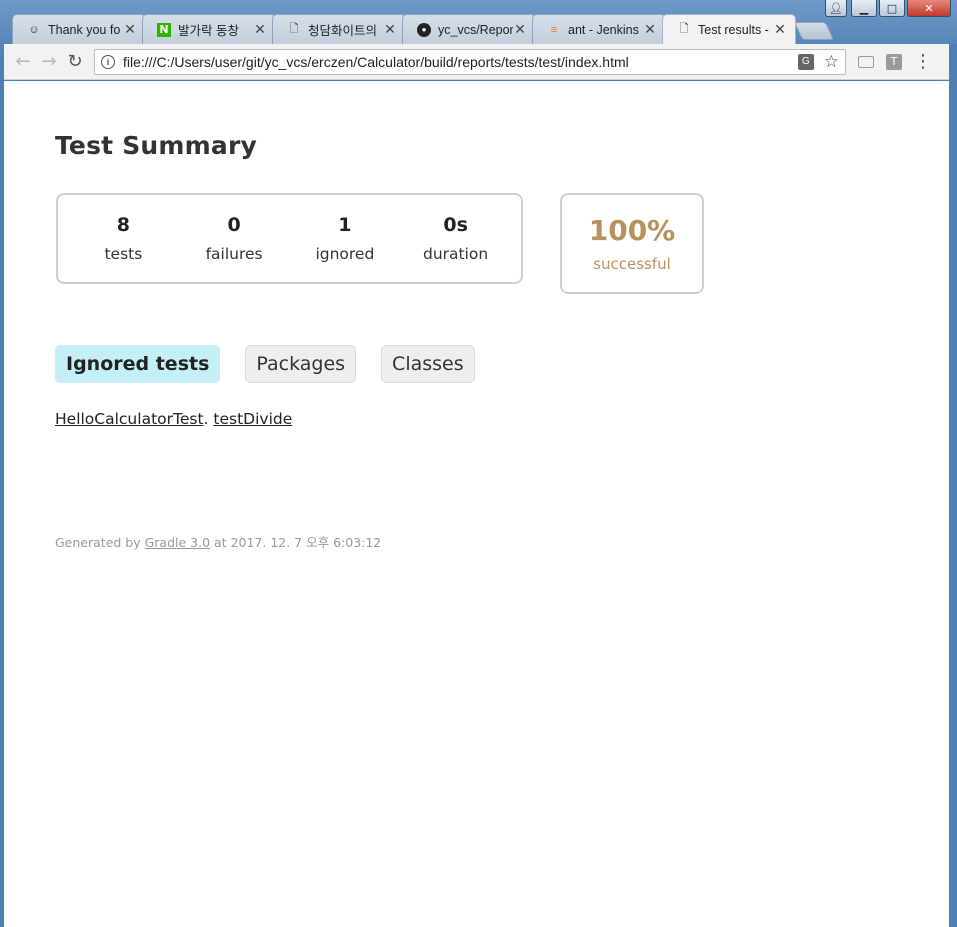  I want to click on new-tab-button, so click(814, 31).